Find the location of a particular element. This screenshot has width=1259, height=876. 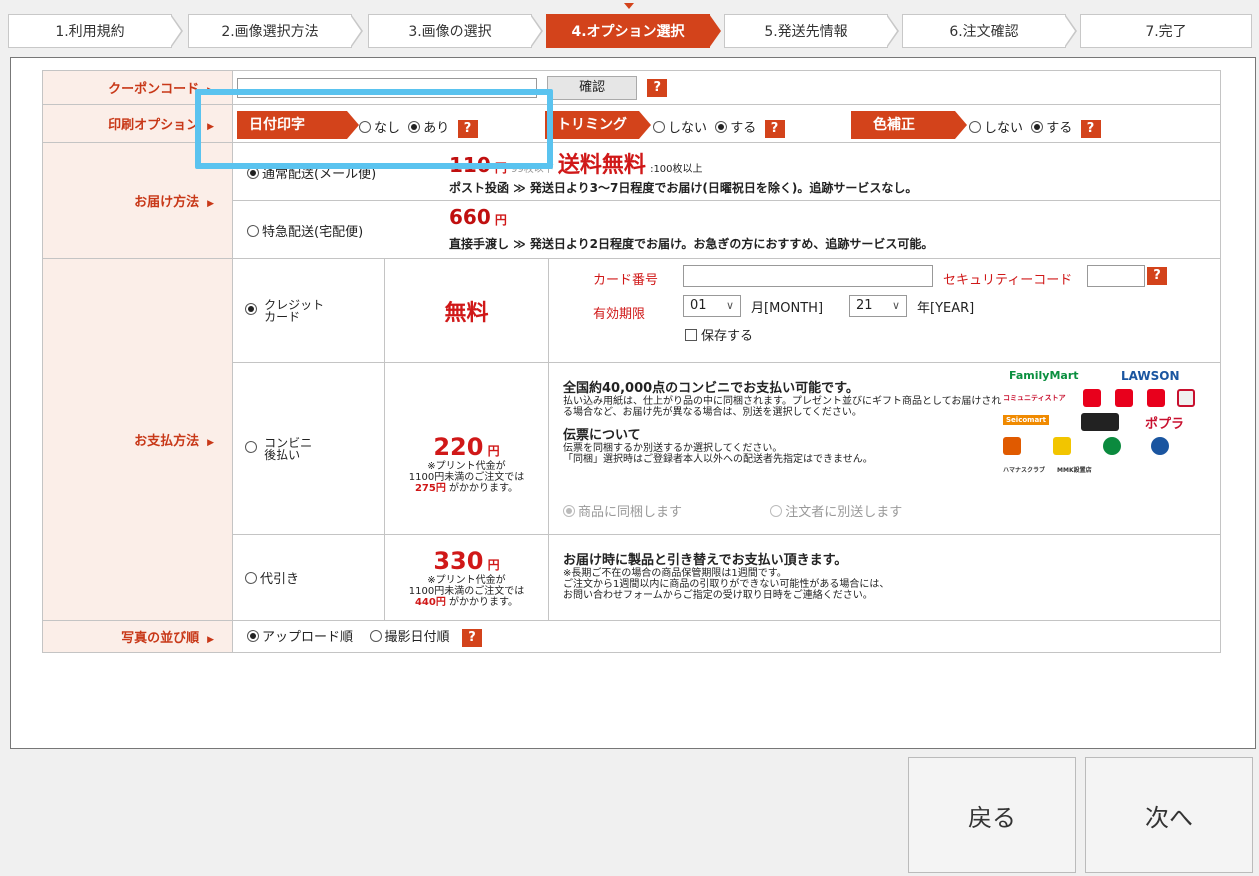

slip-separate-radio is located at coordinates (776, 511).